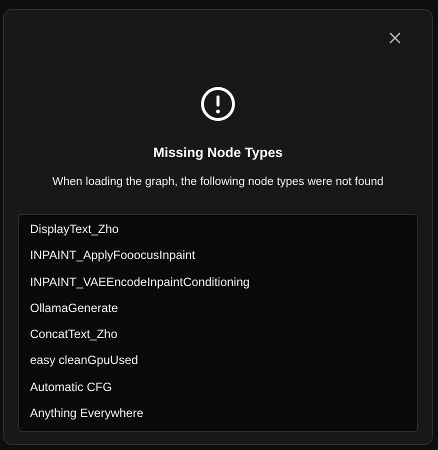  I want to click on dialog-title: Missing Node Types, so click(218, 152).